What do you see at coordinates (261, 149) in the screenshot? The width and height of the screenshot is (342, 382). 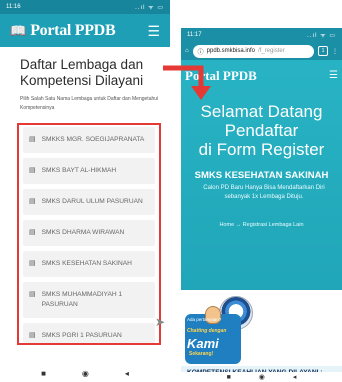 I see `welcome-line: di Form Register` at bounding box center [261, 149].